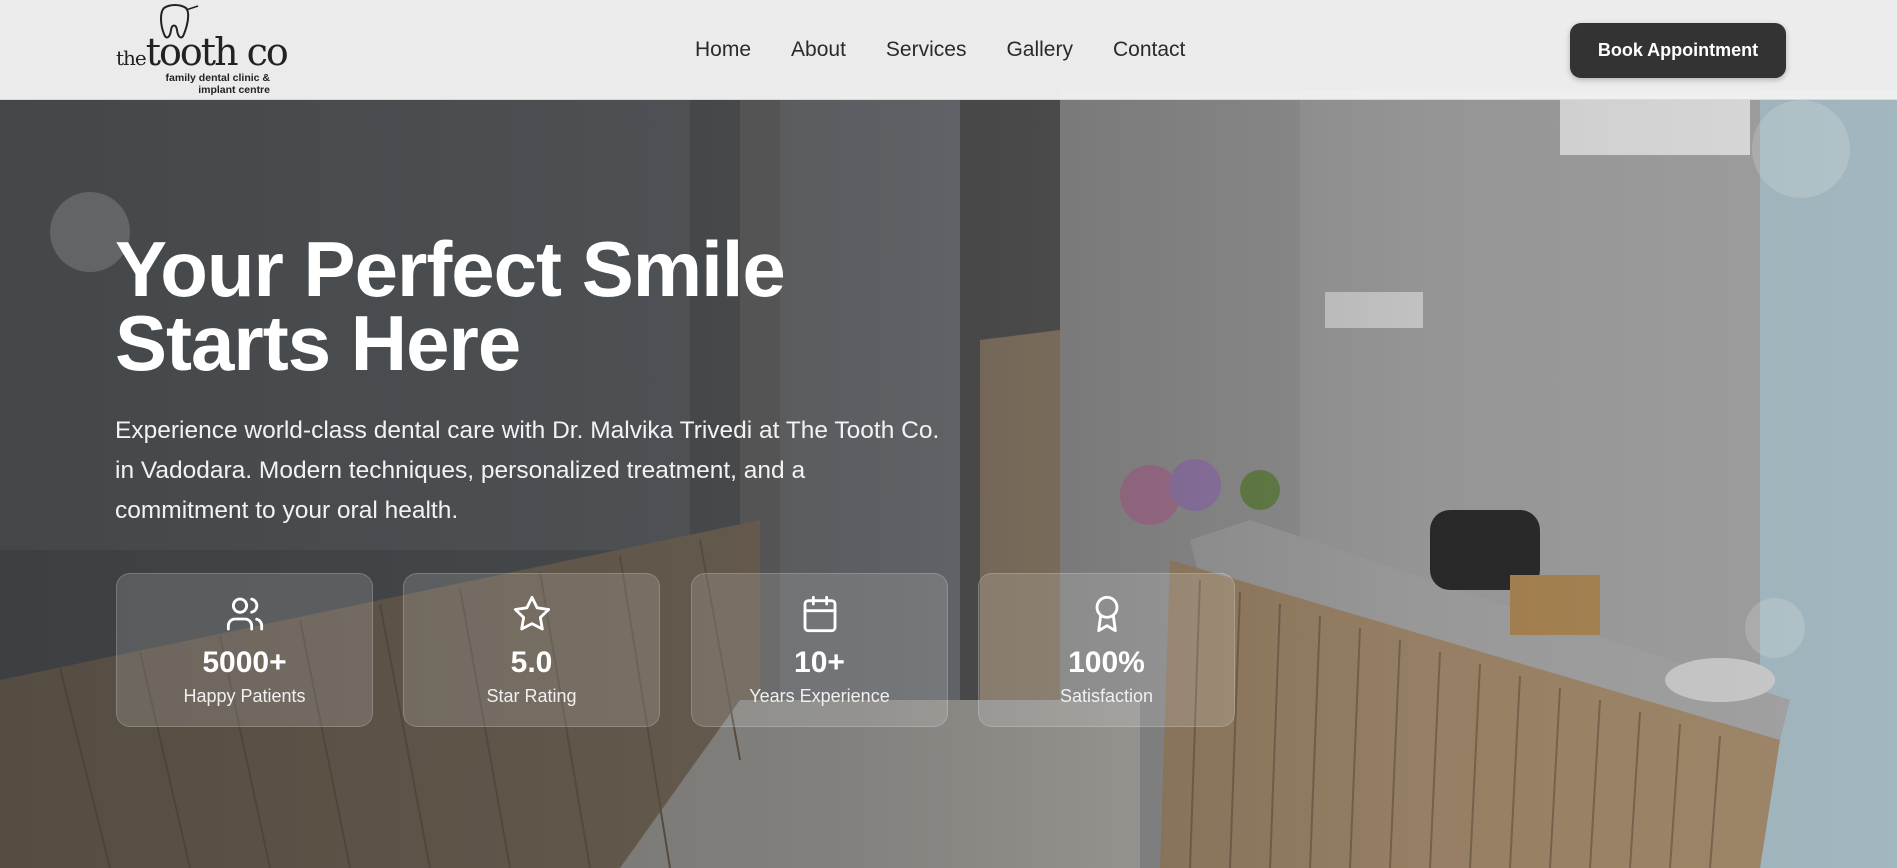 The image size is (1897, 868). Describe the element at coordinates (1106, 662) in the screenshot. I see `stat-value: 100%` at that location.